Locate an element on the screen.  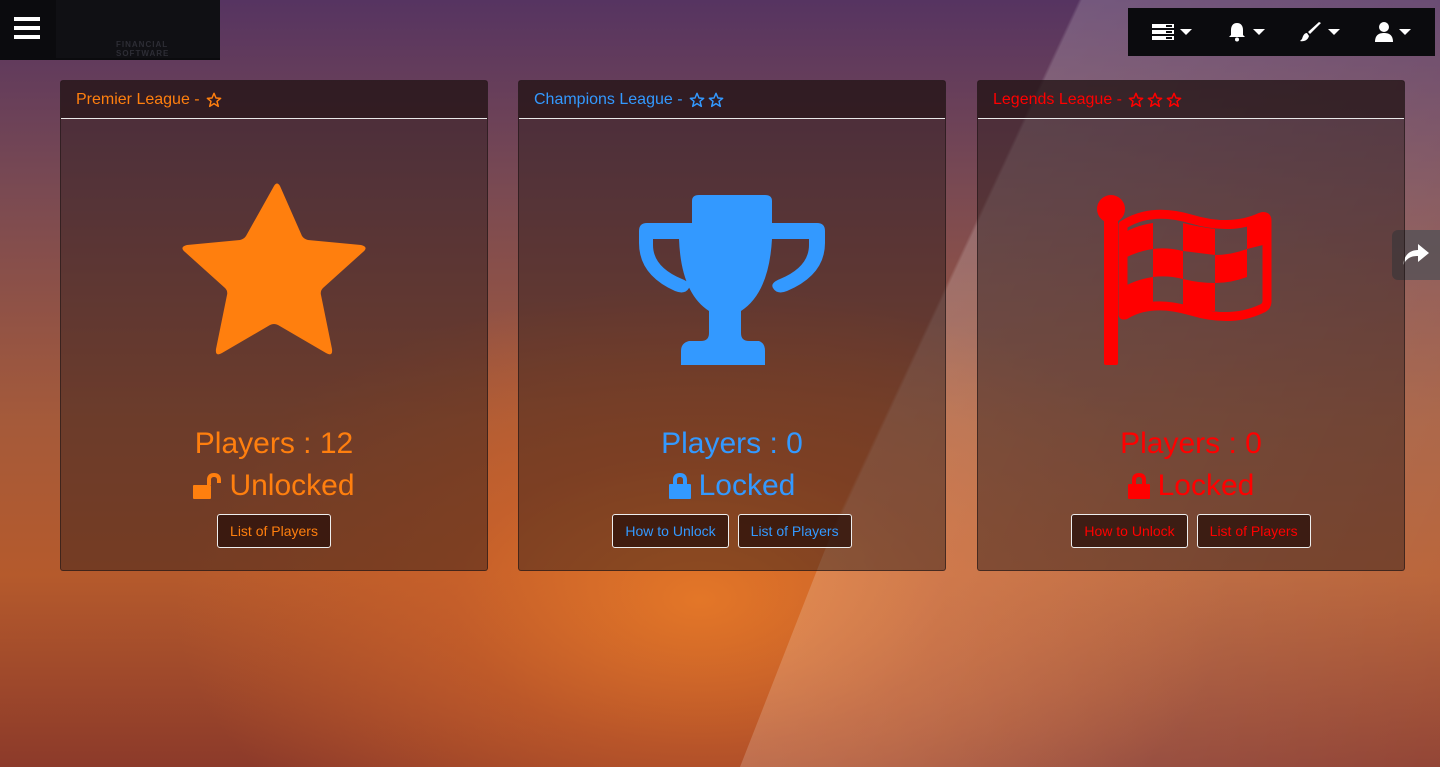
logo: FINANCIAL SOFTWARE is located at coordinates (138, 29).